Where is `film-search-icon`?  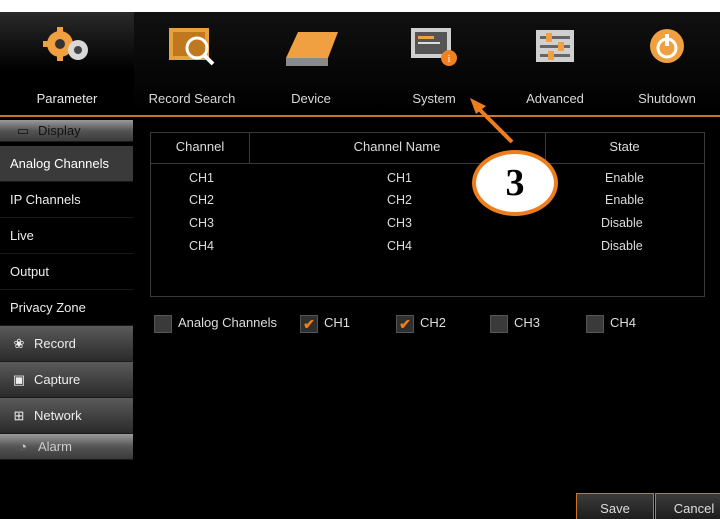 film-search-icon is located at coordinates (192, 47).